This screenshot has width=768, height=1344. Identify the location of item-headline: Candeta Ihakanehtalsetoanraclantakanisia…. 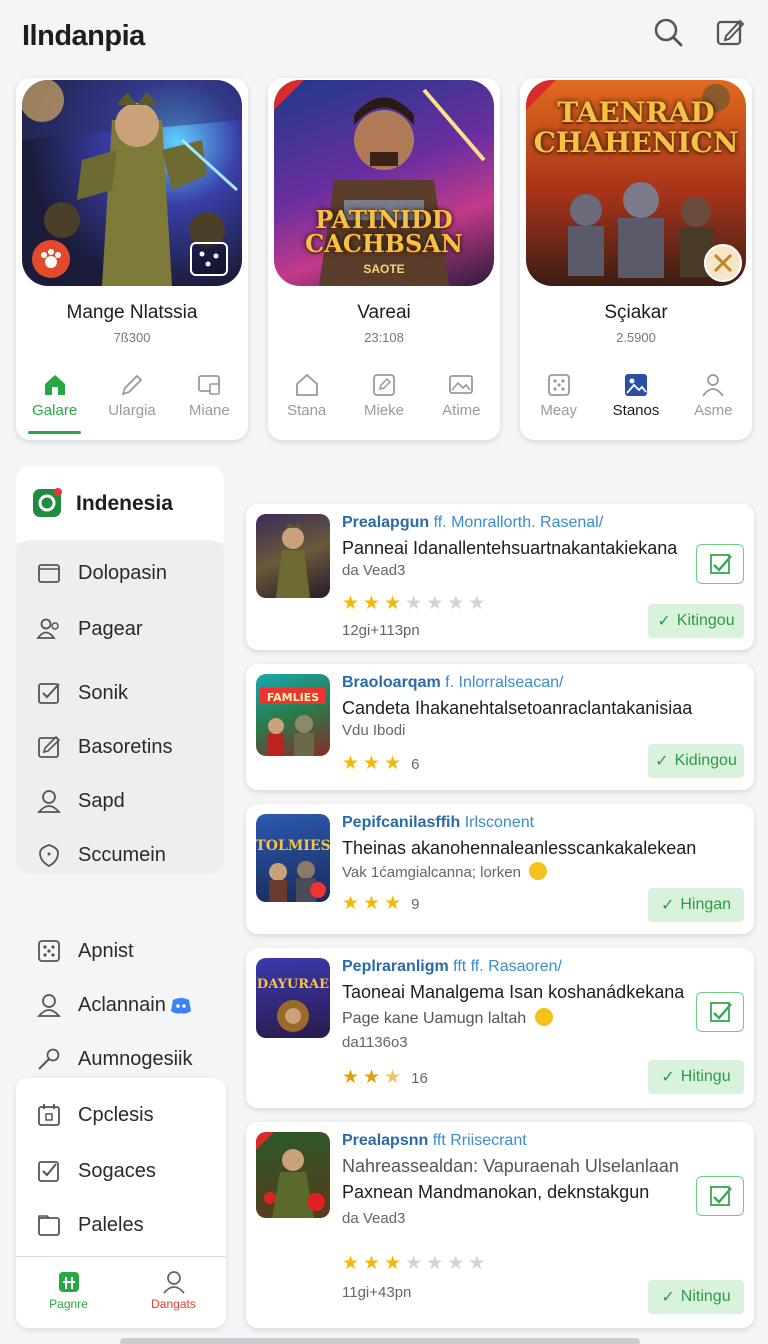
(517, 708).